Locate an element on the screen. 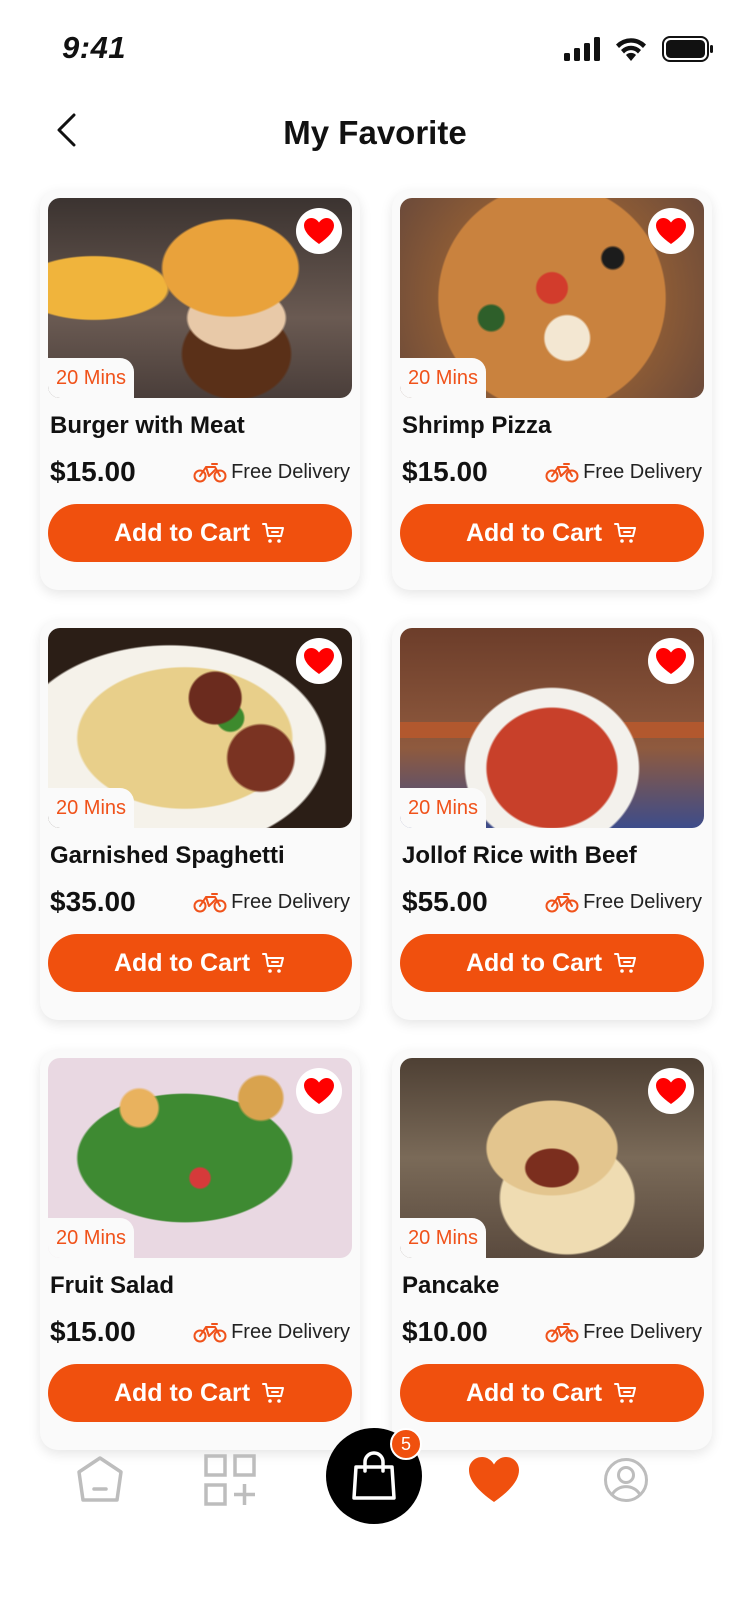 Image resolution: width=750 pixels, height=1624 pixels. food-name: Shrimp Pizza is located at coordinates (477, 425).